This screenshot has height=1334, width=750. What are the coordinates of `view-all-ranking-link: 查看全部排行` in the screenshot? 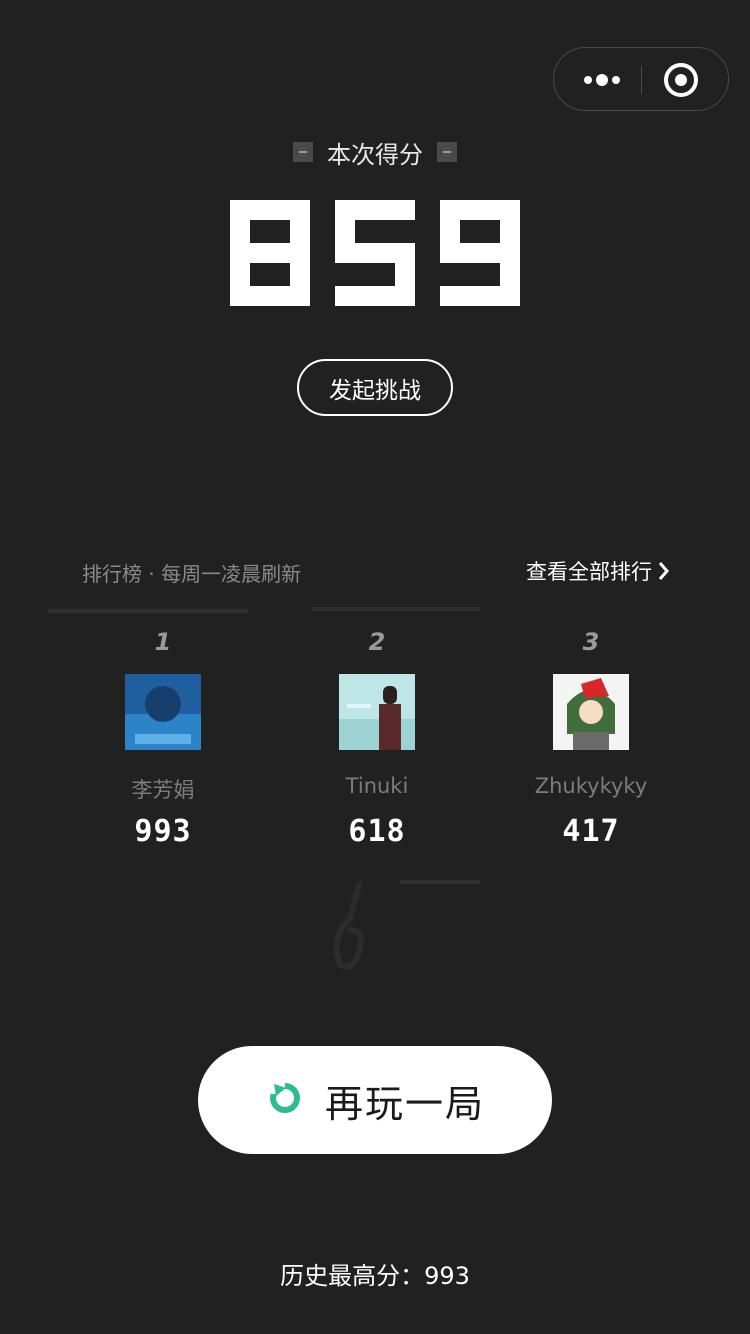 It's located at (598, 571).